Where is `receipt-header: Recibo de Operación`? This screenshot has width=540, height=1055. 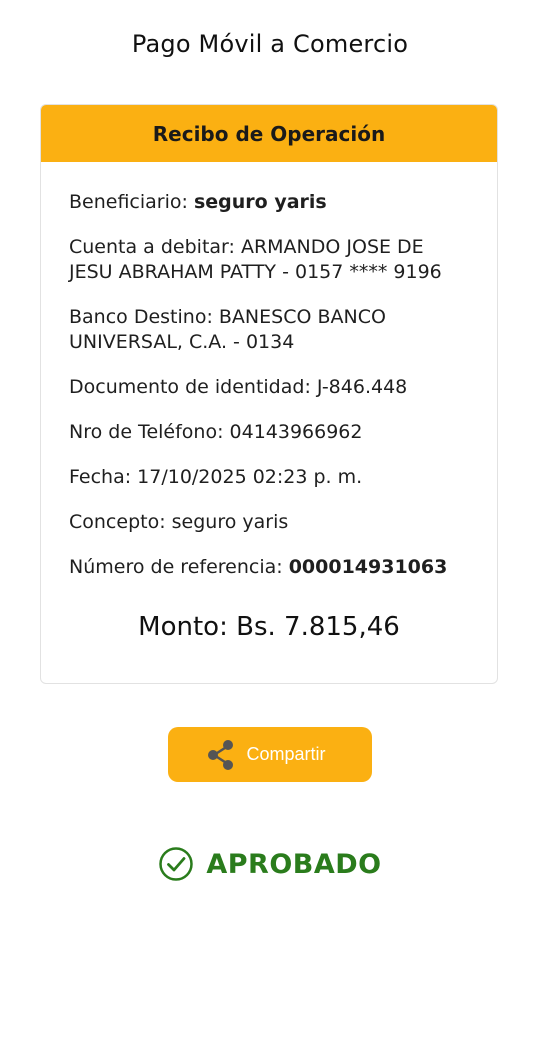 receipt-header: Recibo de Operación is located at coordinates (269, 133).